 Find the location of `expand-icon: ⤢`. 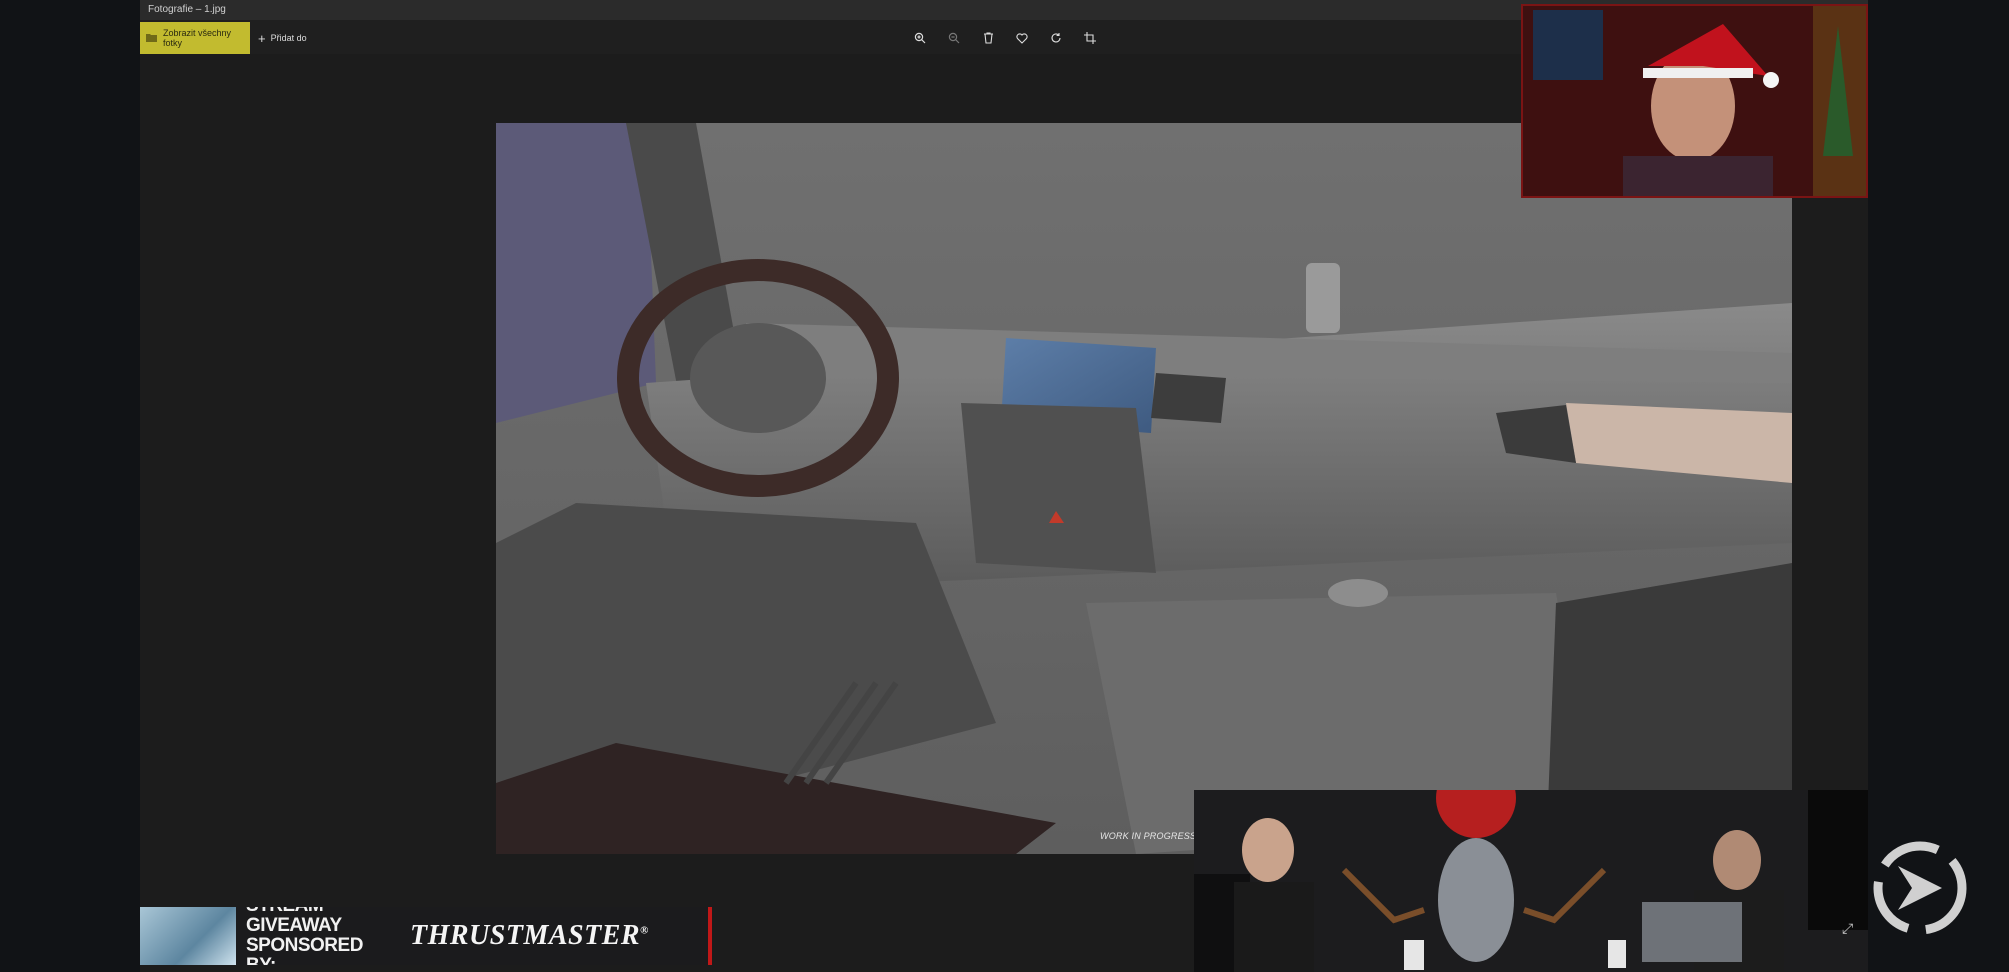

expand-icon: ⤢ is located at coordinates (1847, 928).